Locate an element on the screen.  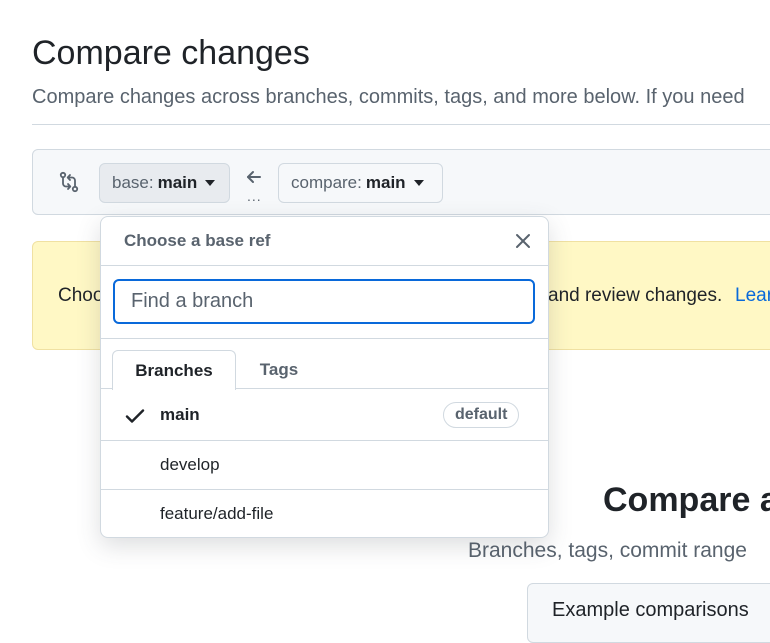
branch-item-develop: develop is located at coordinates (324, 464).